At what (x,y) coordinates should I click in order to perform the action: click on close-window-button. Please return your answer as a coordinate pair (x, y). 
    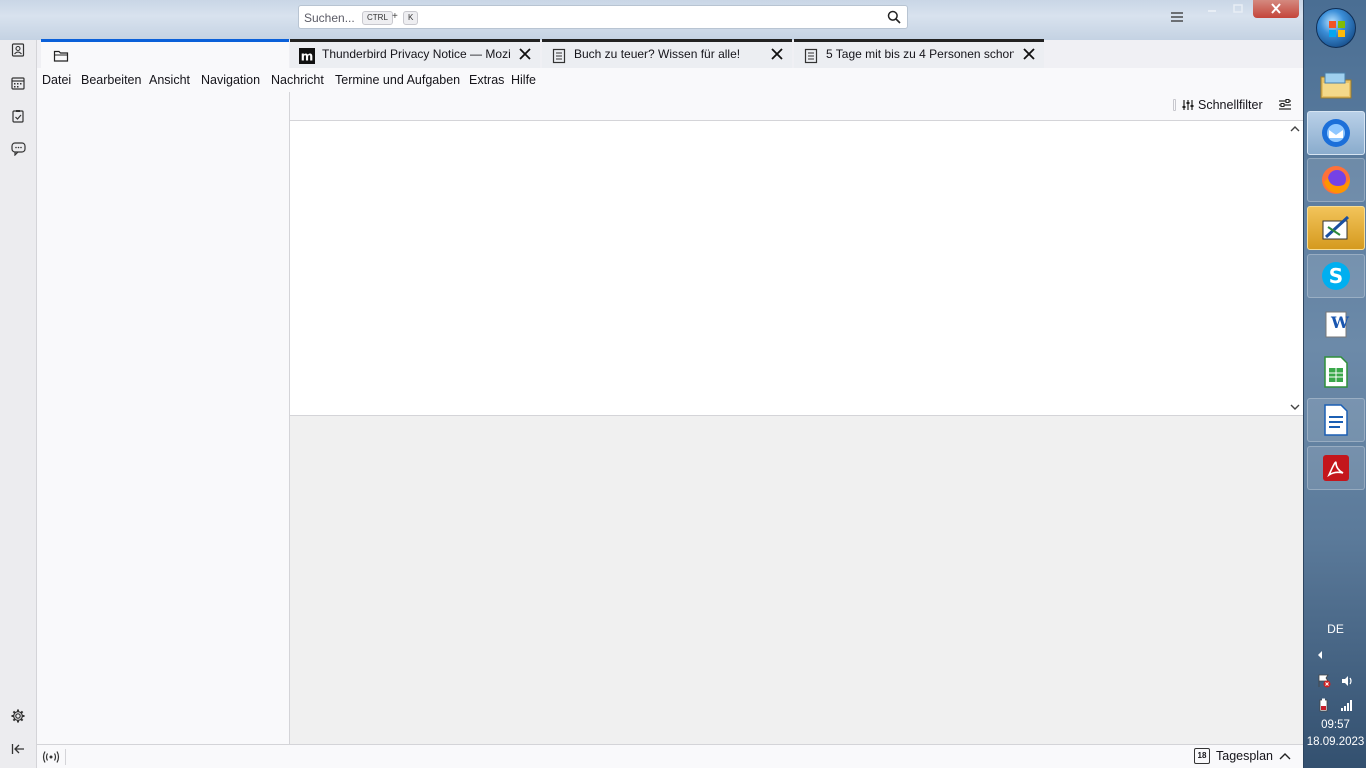
    Looking at the image, I should click on (1276, 9).